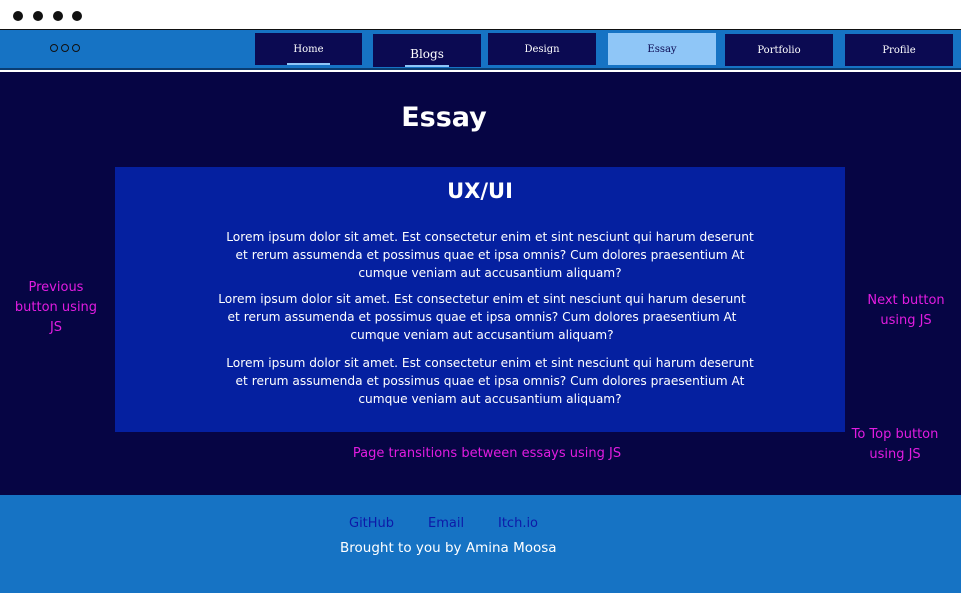  What do you see at coordinates (487, 453) in the screenshot?
I see `page-transition-note: Page transitions between essays using JS` at bounding box center [487, 453].